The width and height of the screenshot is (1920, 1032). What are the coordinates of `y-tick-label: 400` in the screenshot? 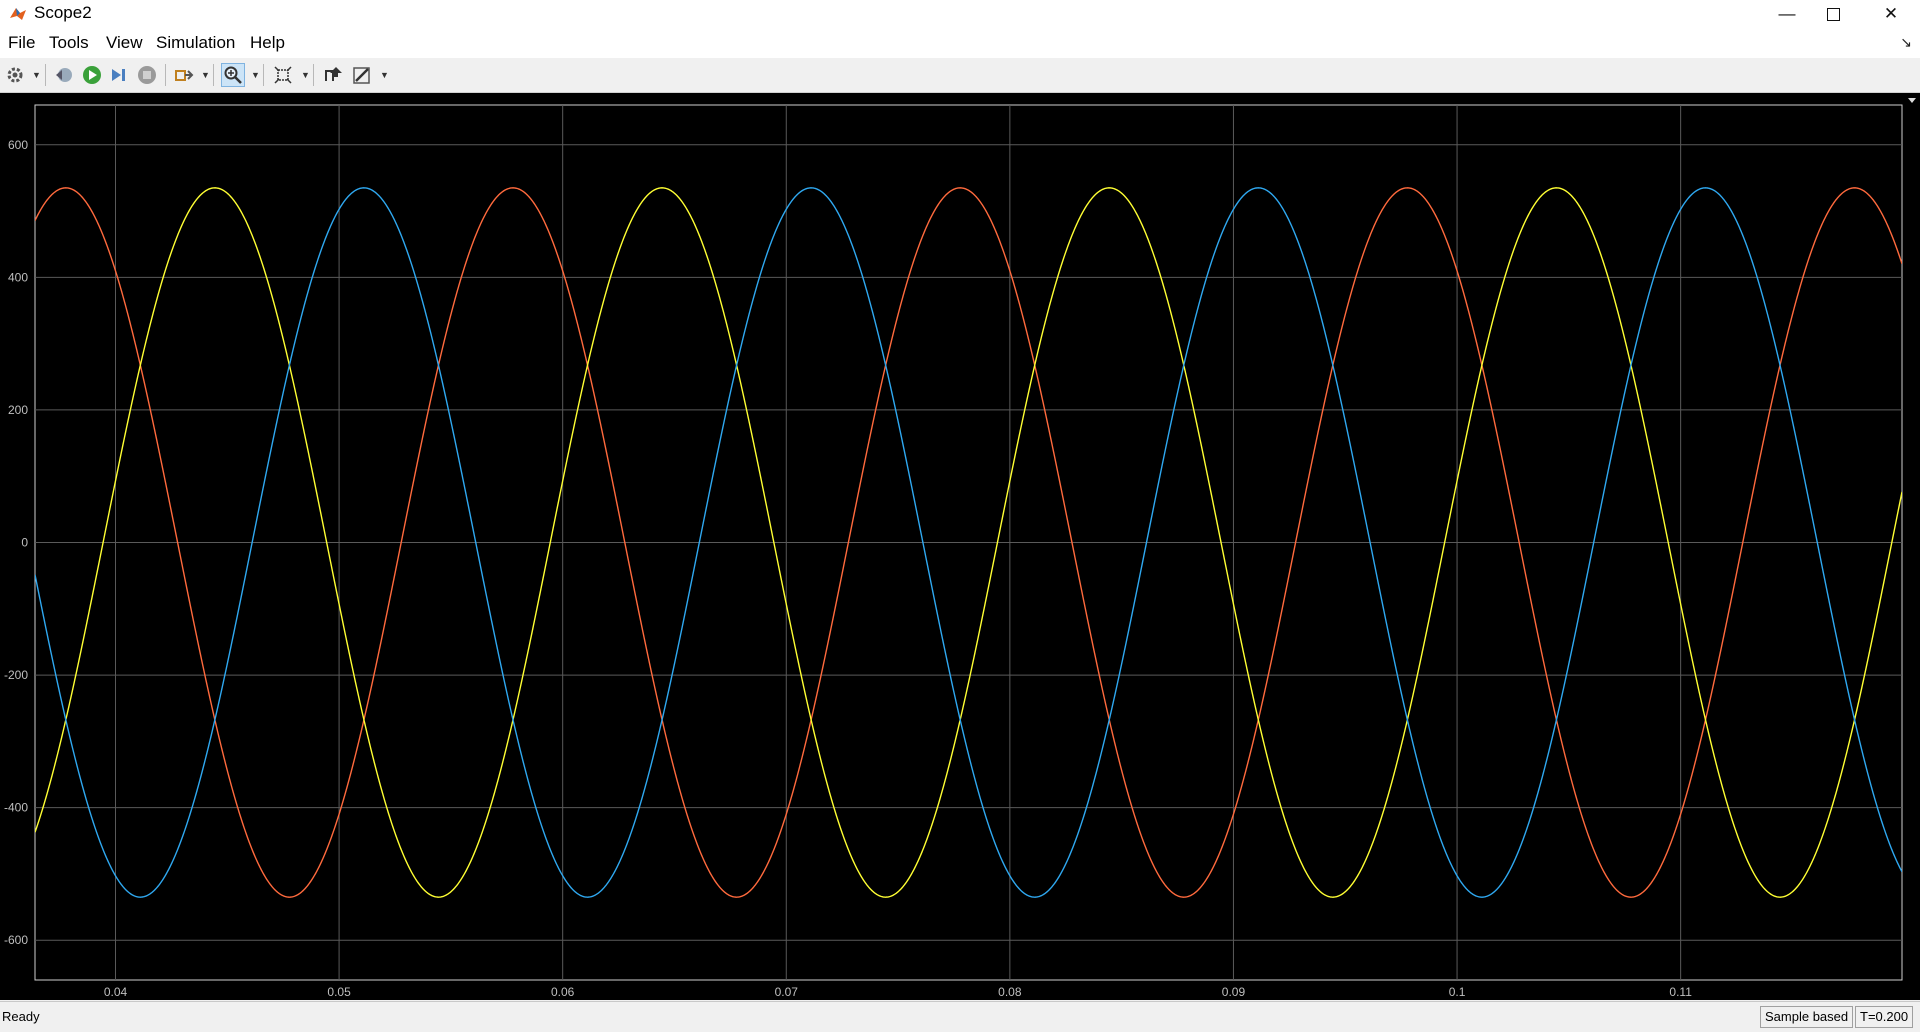 It's located at (18, 277).